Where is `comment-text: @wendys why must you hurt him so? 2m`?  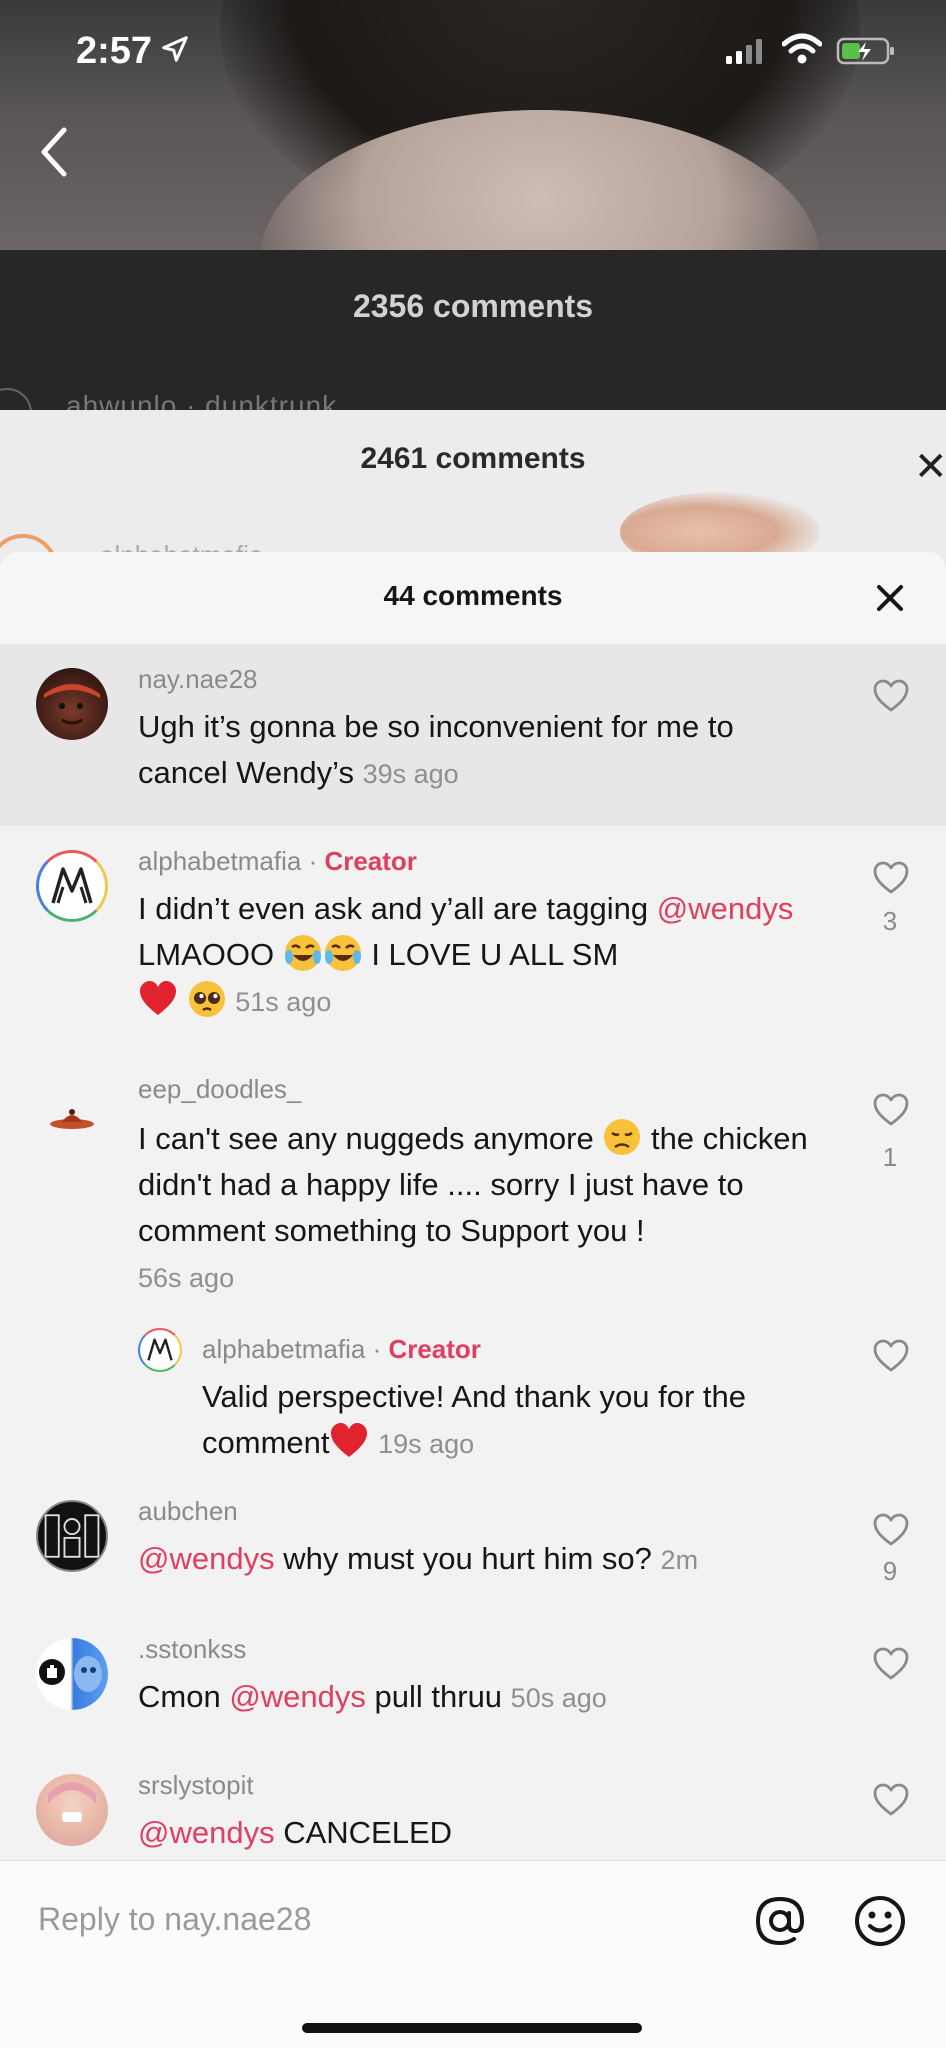 comment-text: @wendys why must you hurt him so? 2m is located at coordinates (483, 1559).